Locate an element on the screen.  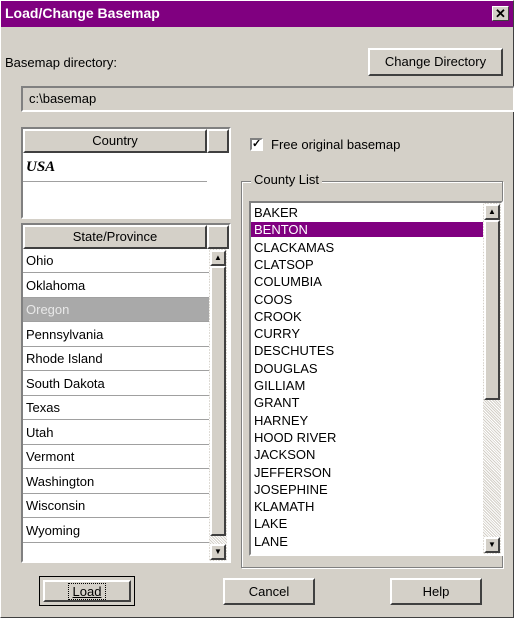
state-scrollbar: ▲ ▼ is located at coordinates (218, 405).